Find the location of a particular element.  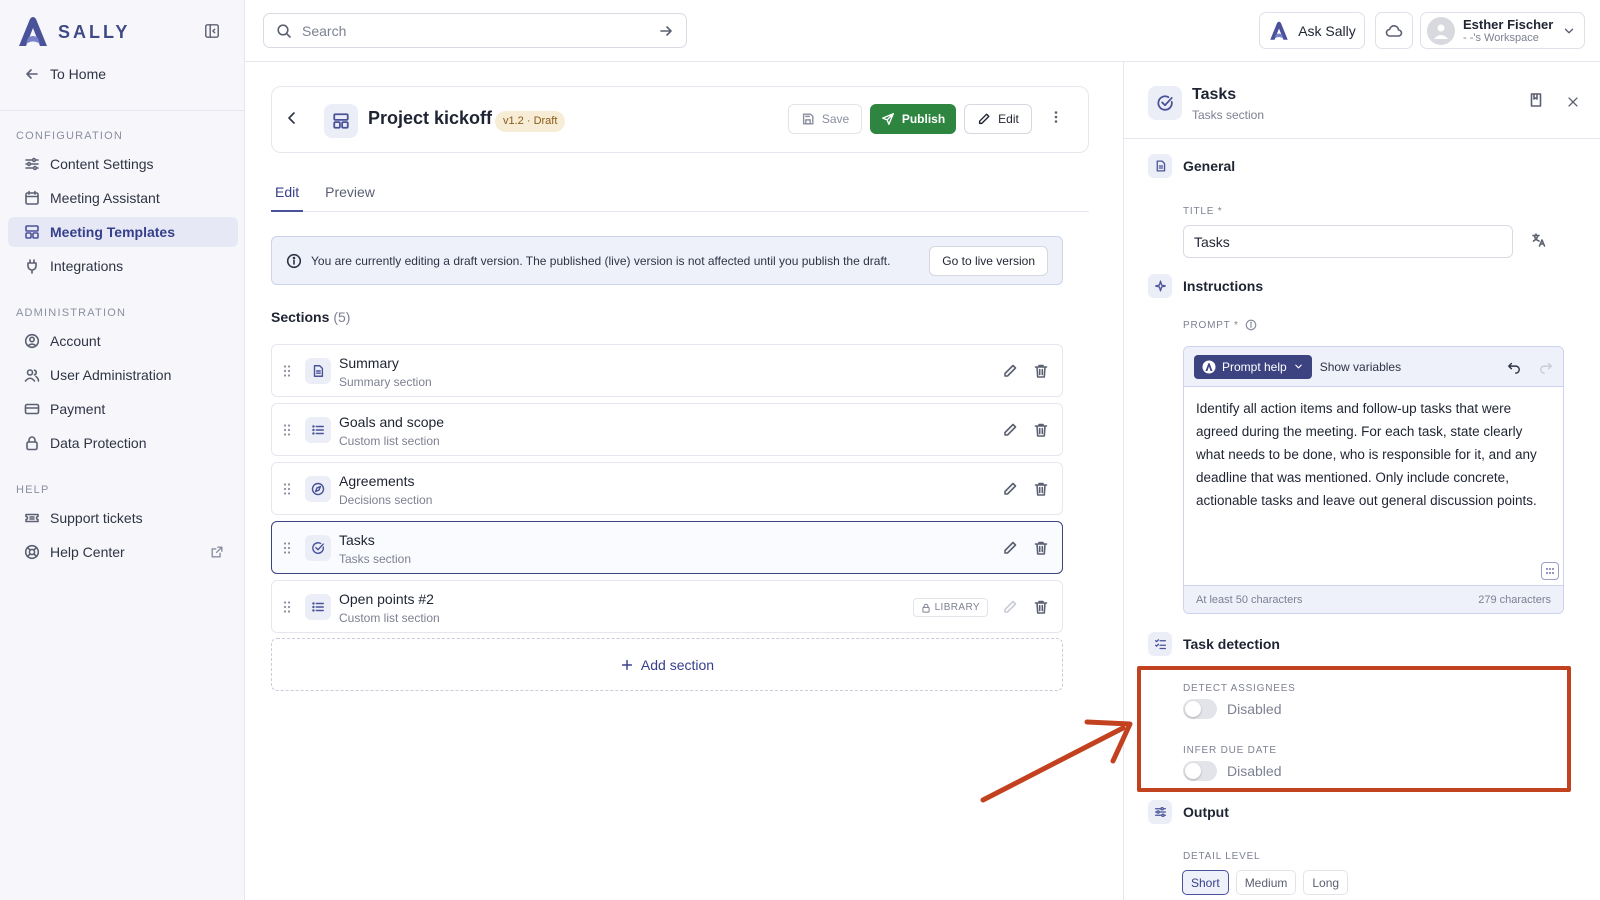

instructions-icon-box is located at coordinates (1160, 286).